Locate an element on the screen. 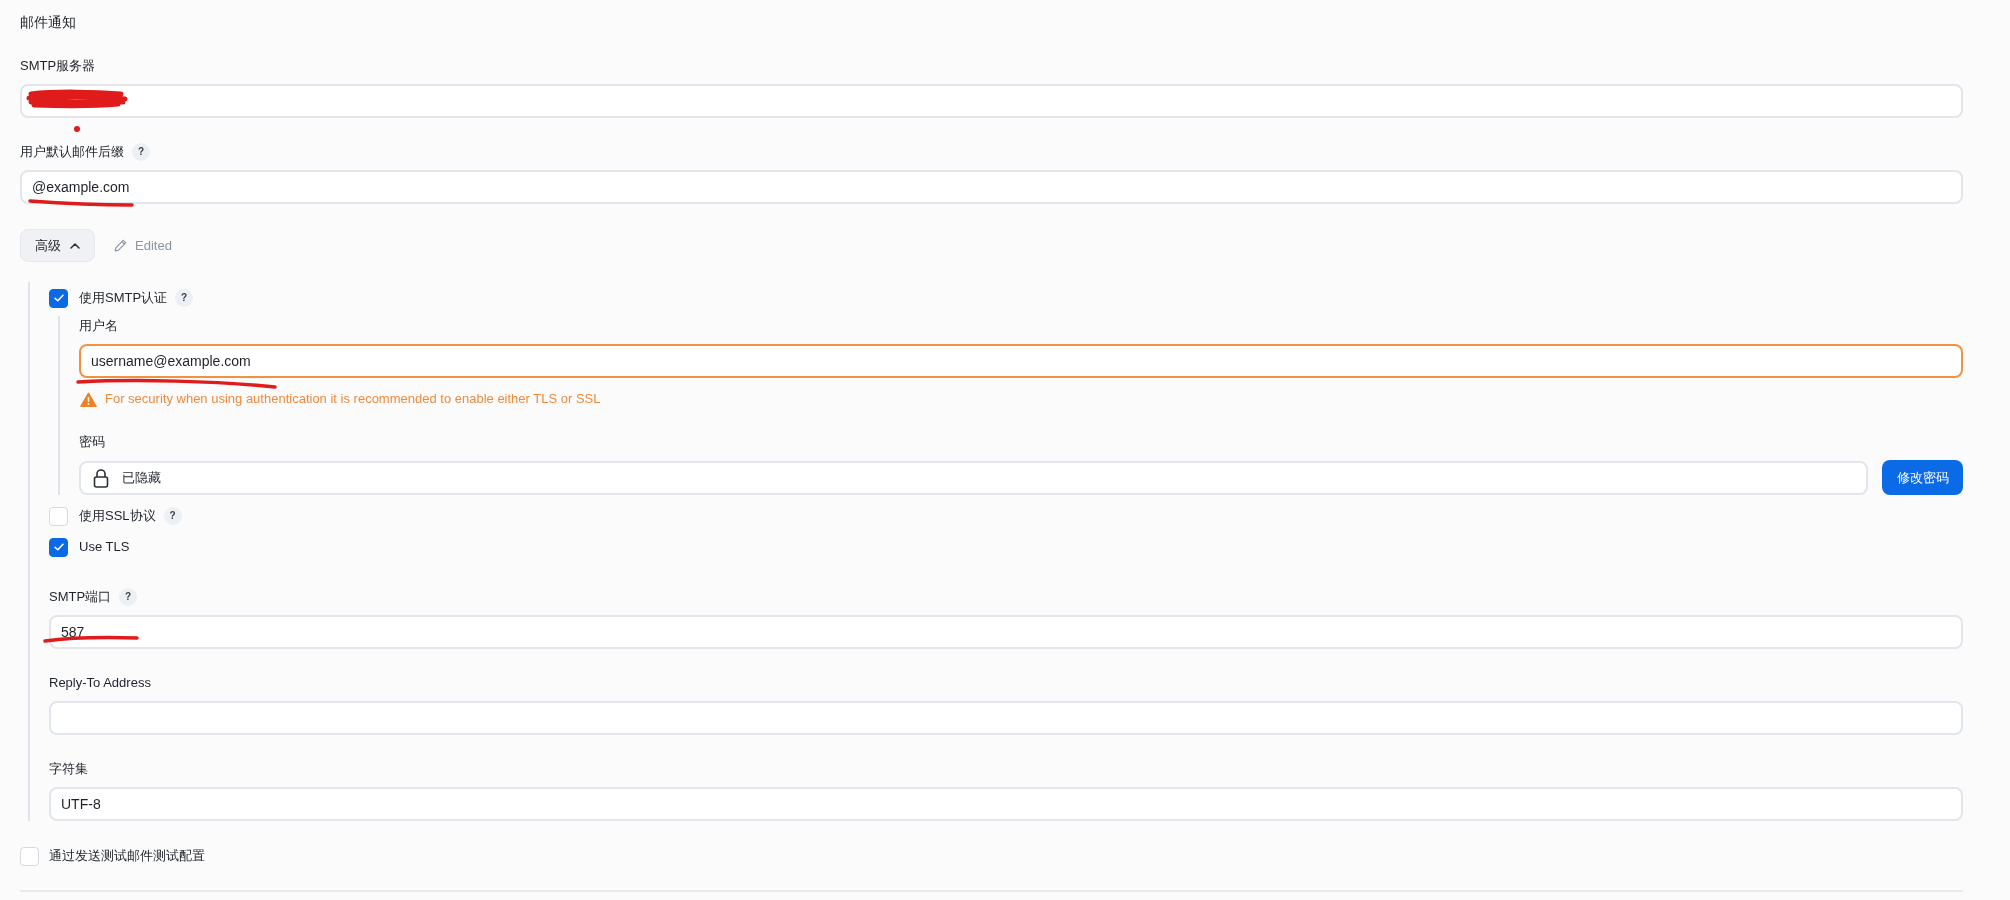 Image resolution: width=2010 pixels, height=900 pixels. field-label: 用户名 is located at coordinates (98, 326).